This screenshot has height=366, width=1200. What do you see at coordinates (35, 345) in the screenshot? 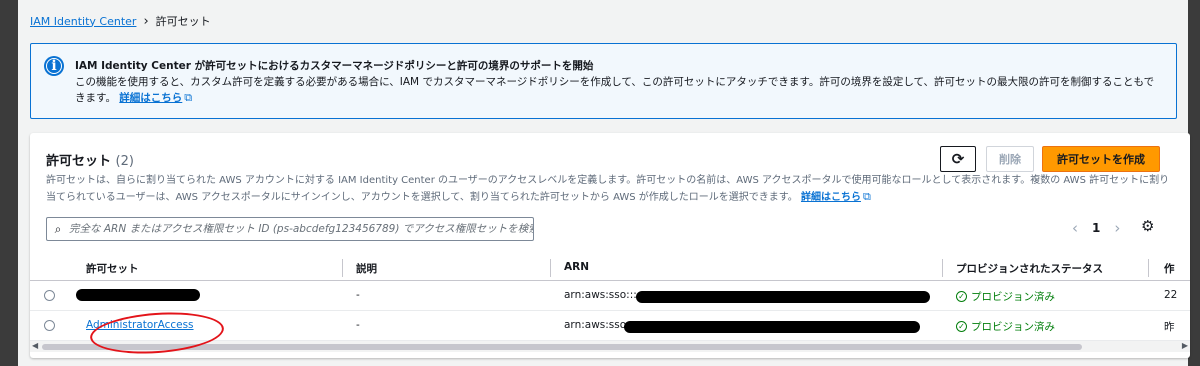
I see `scroll-left-icon: ◀` at bounding box center [35, 345].